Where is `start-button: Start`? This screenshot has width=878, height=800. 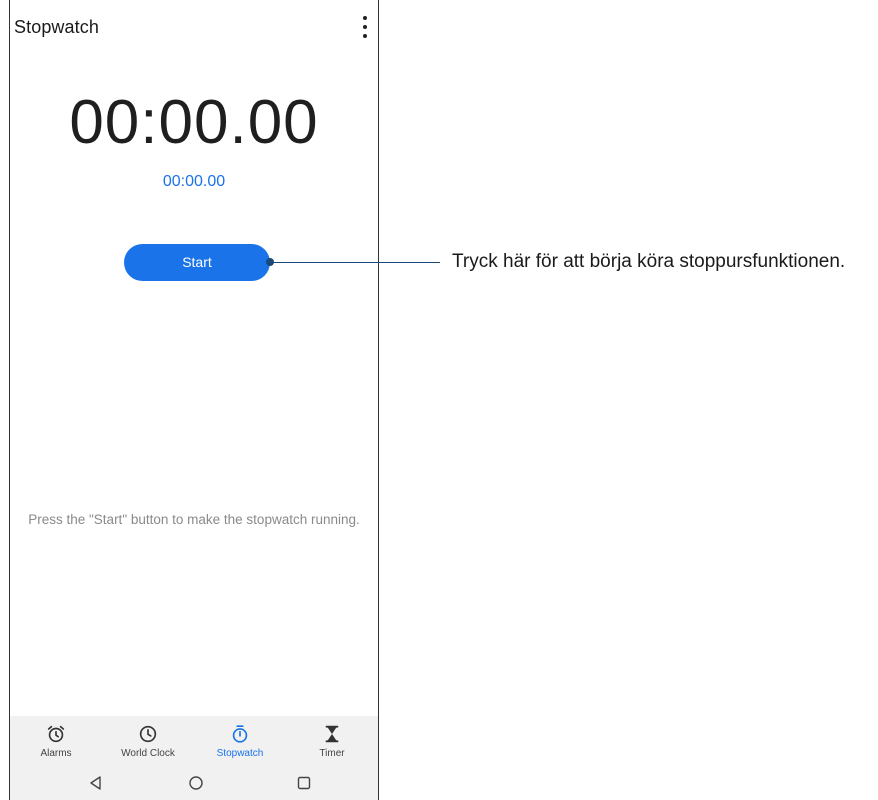
start-button: Start is located at coordinates (197, 262).